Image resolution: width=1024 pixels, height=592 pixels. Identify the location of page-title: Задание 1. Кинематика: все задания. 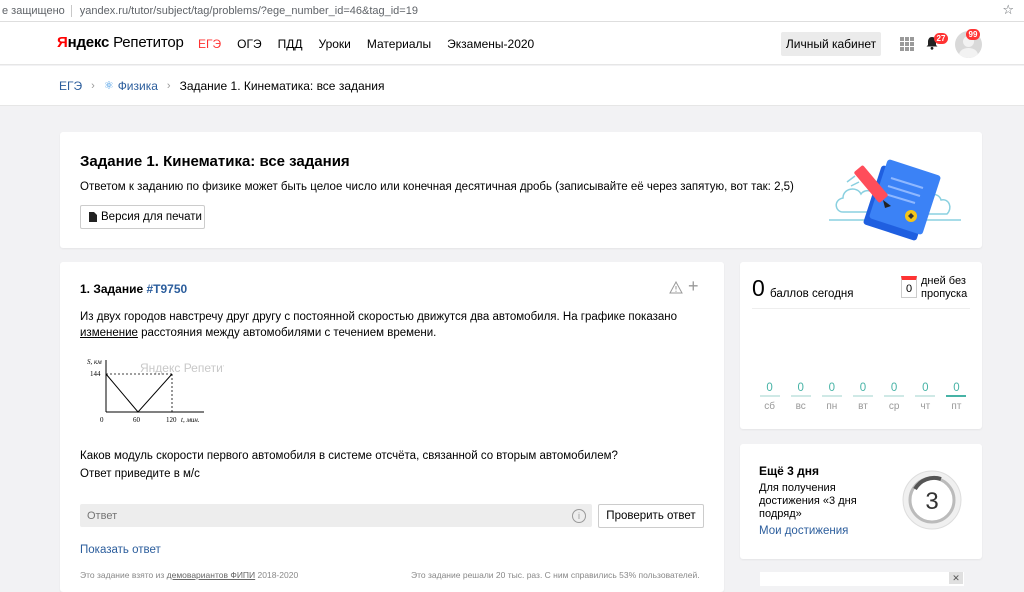
(215, 161).